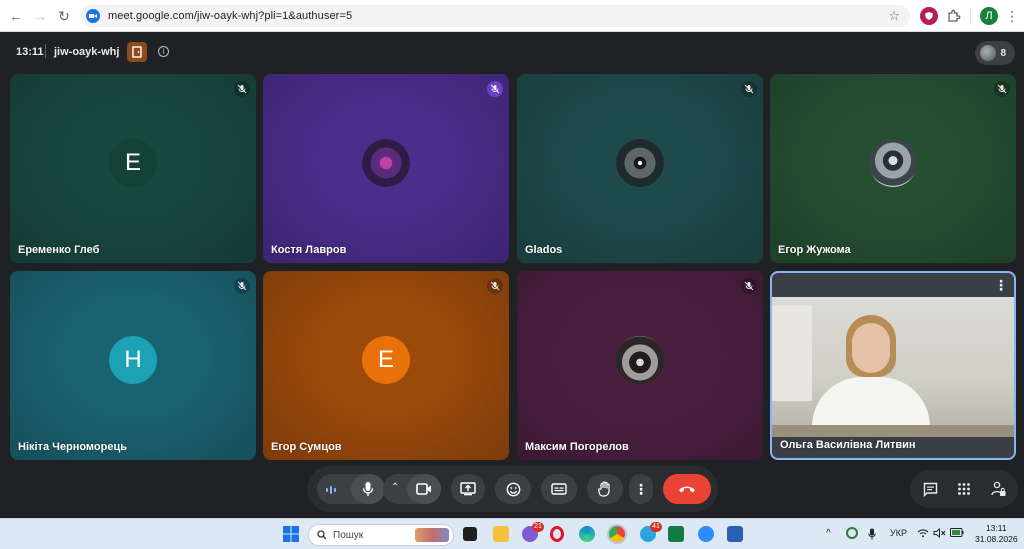  I want to click on participant-video, so click(893, 367).